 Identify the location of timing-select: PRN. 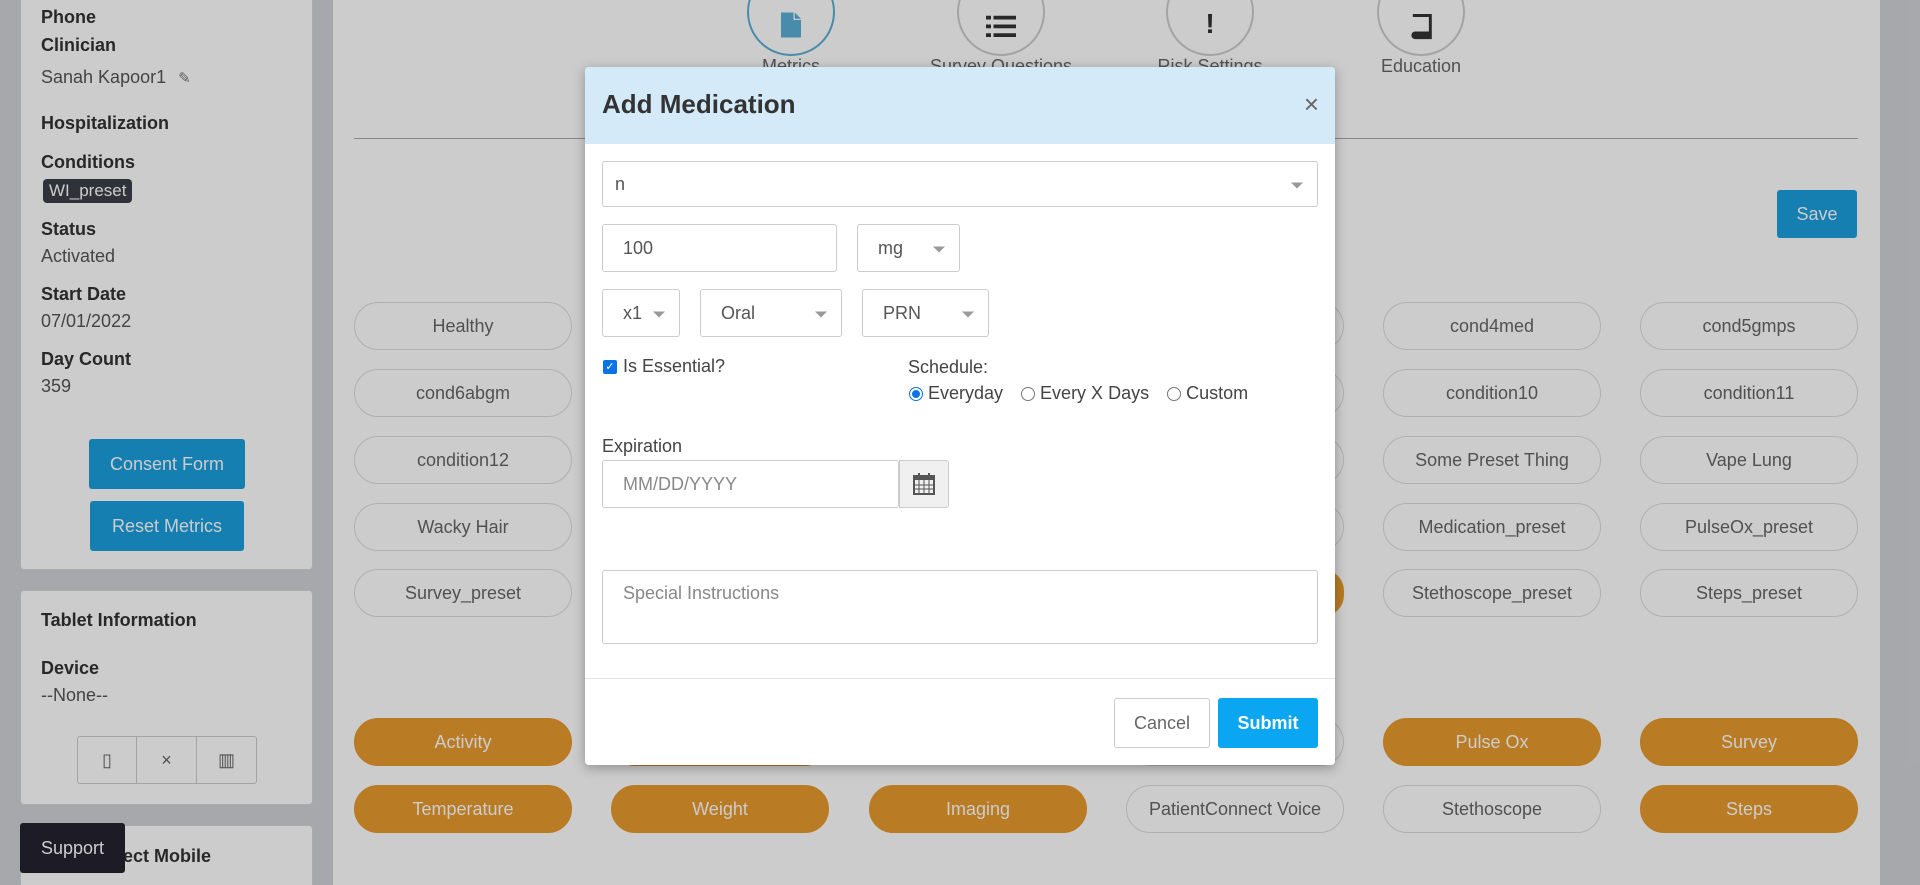
(925, 313).